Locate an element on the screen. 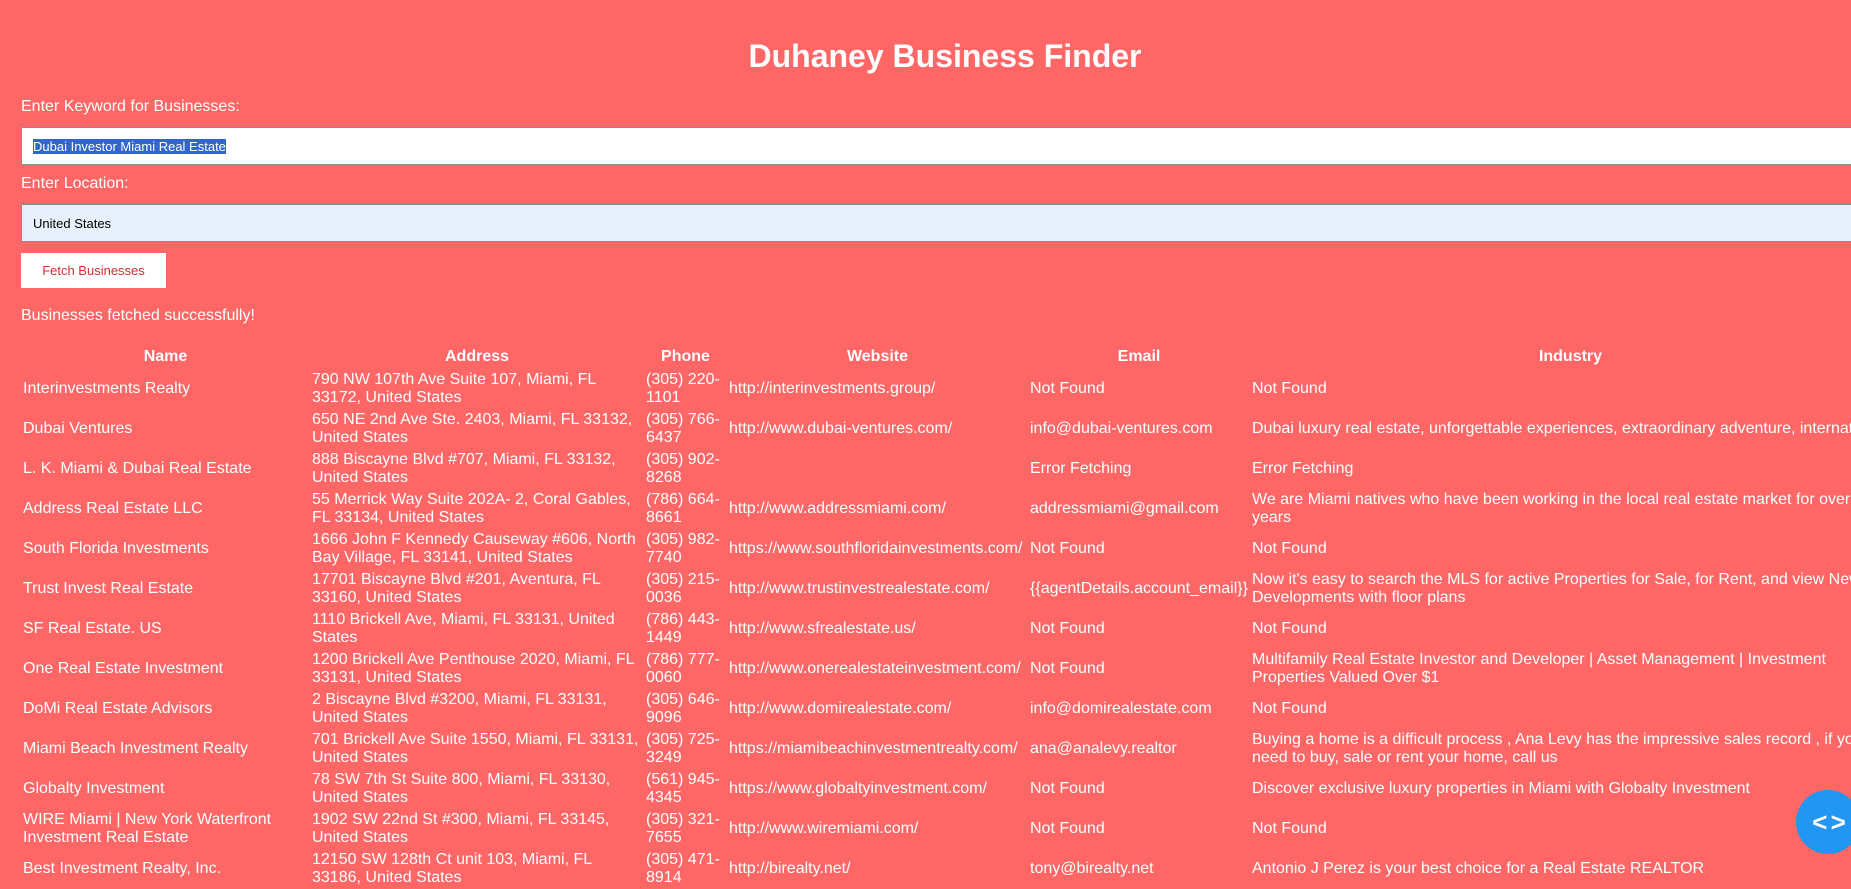 This screenshot has width=1851, height=889. cell-phone: (561) 945-4345 is located at coordinates (683, 788).